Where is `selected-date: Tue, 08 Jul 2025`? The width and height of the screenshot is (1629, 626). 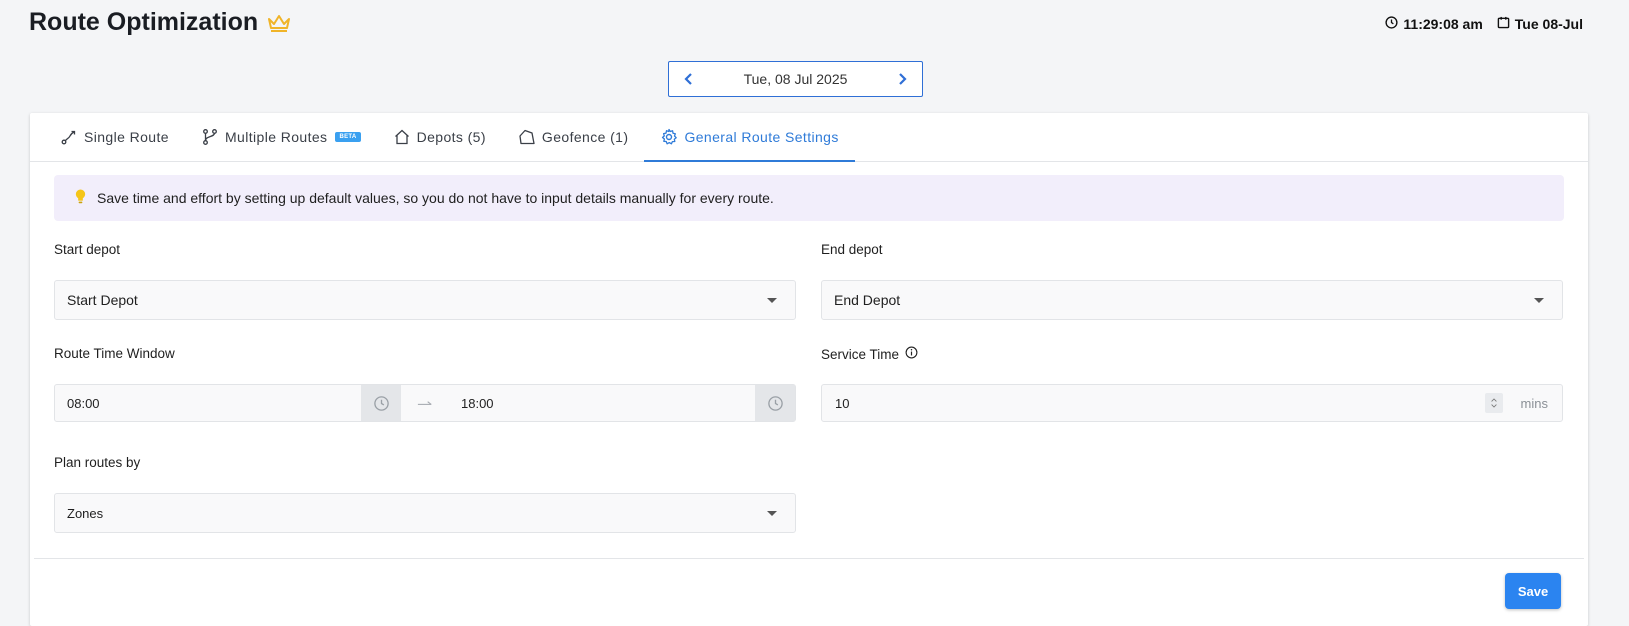
selected-date: Tue, 08 Jul 2025 is located at coordinates (796, 79).